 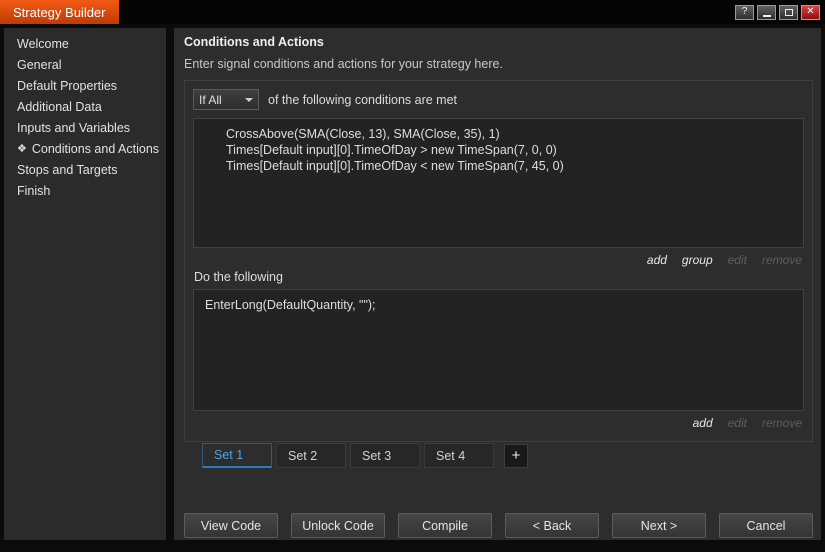 I want to click on sidebar-item-general: General, so click(x=85, y=65).